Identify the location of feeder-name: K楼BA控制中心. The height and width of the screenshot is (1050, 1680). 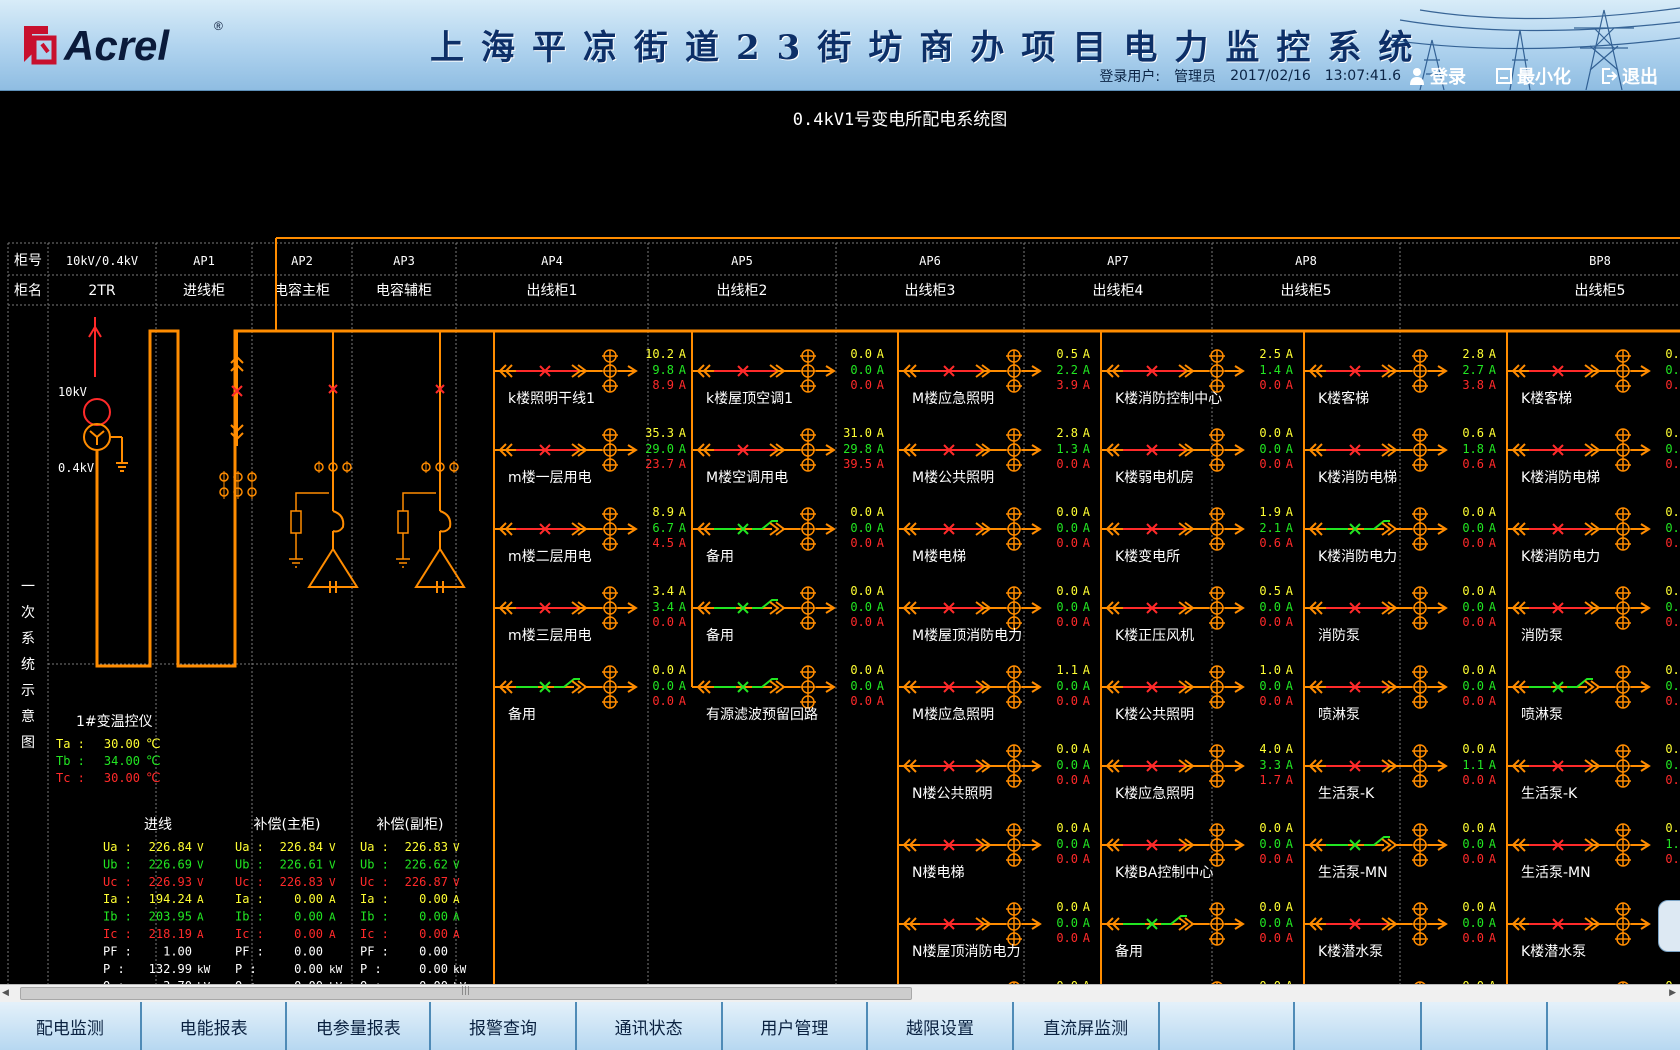
(1164, 873).